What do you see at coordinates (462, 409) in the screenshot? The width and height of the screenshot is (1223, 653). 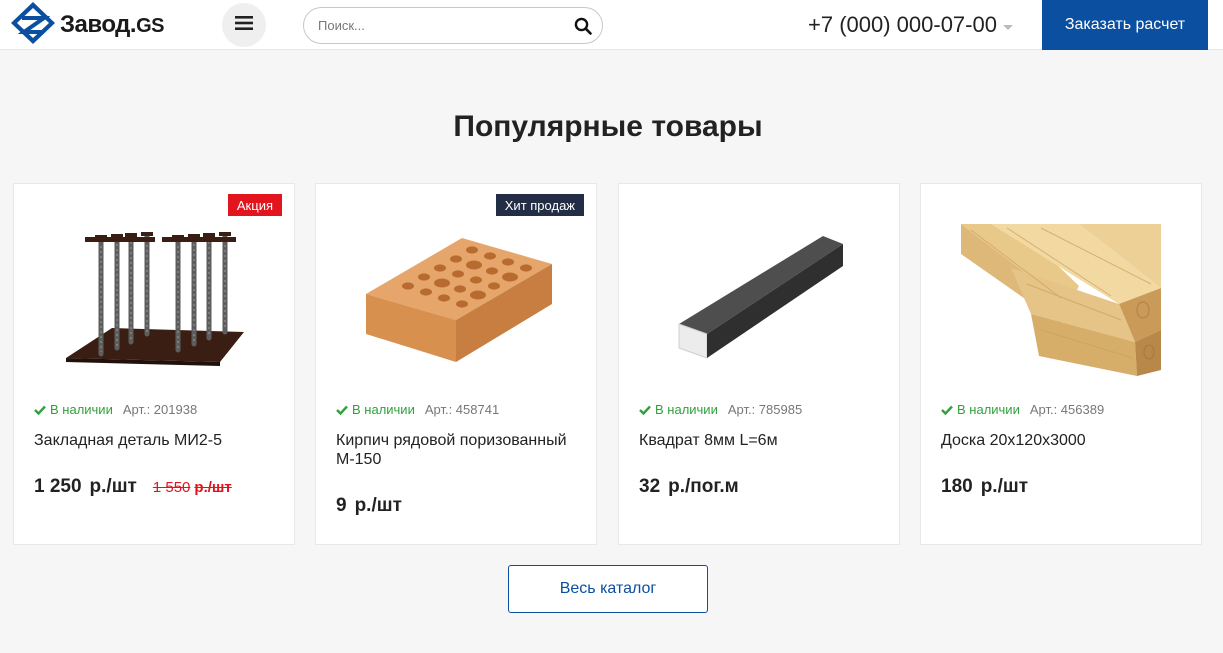 I see `article-number: Арт.: 458741` at bounding box center [462, 409].